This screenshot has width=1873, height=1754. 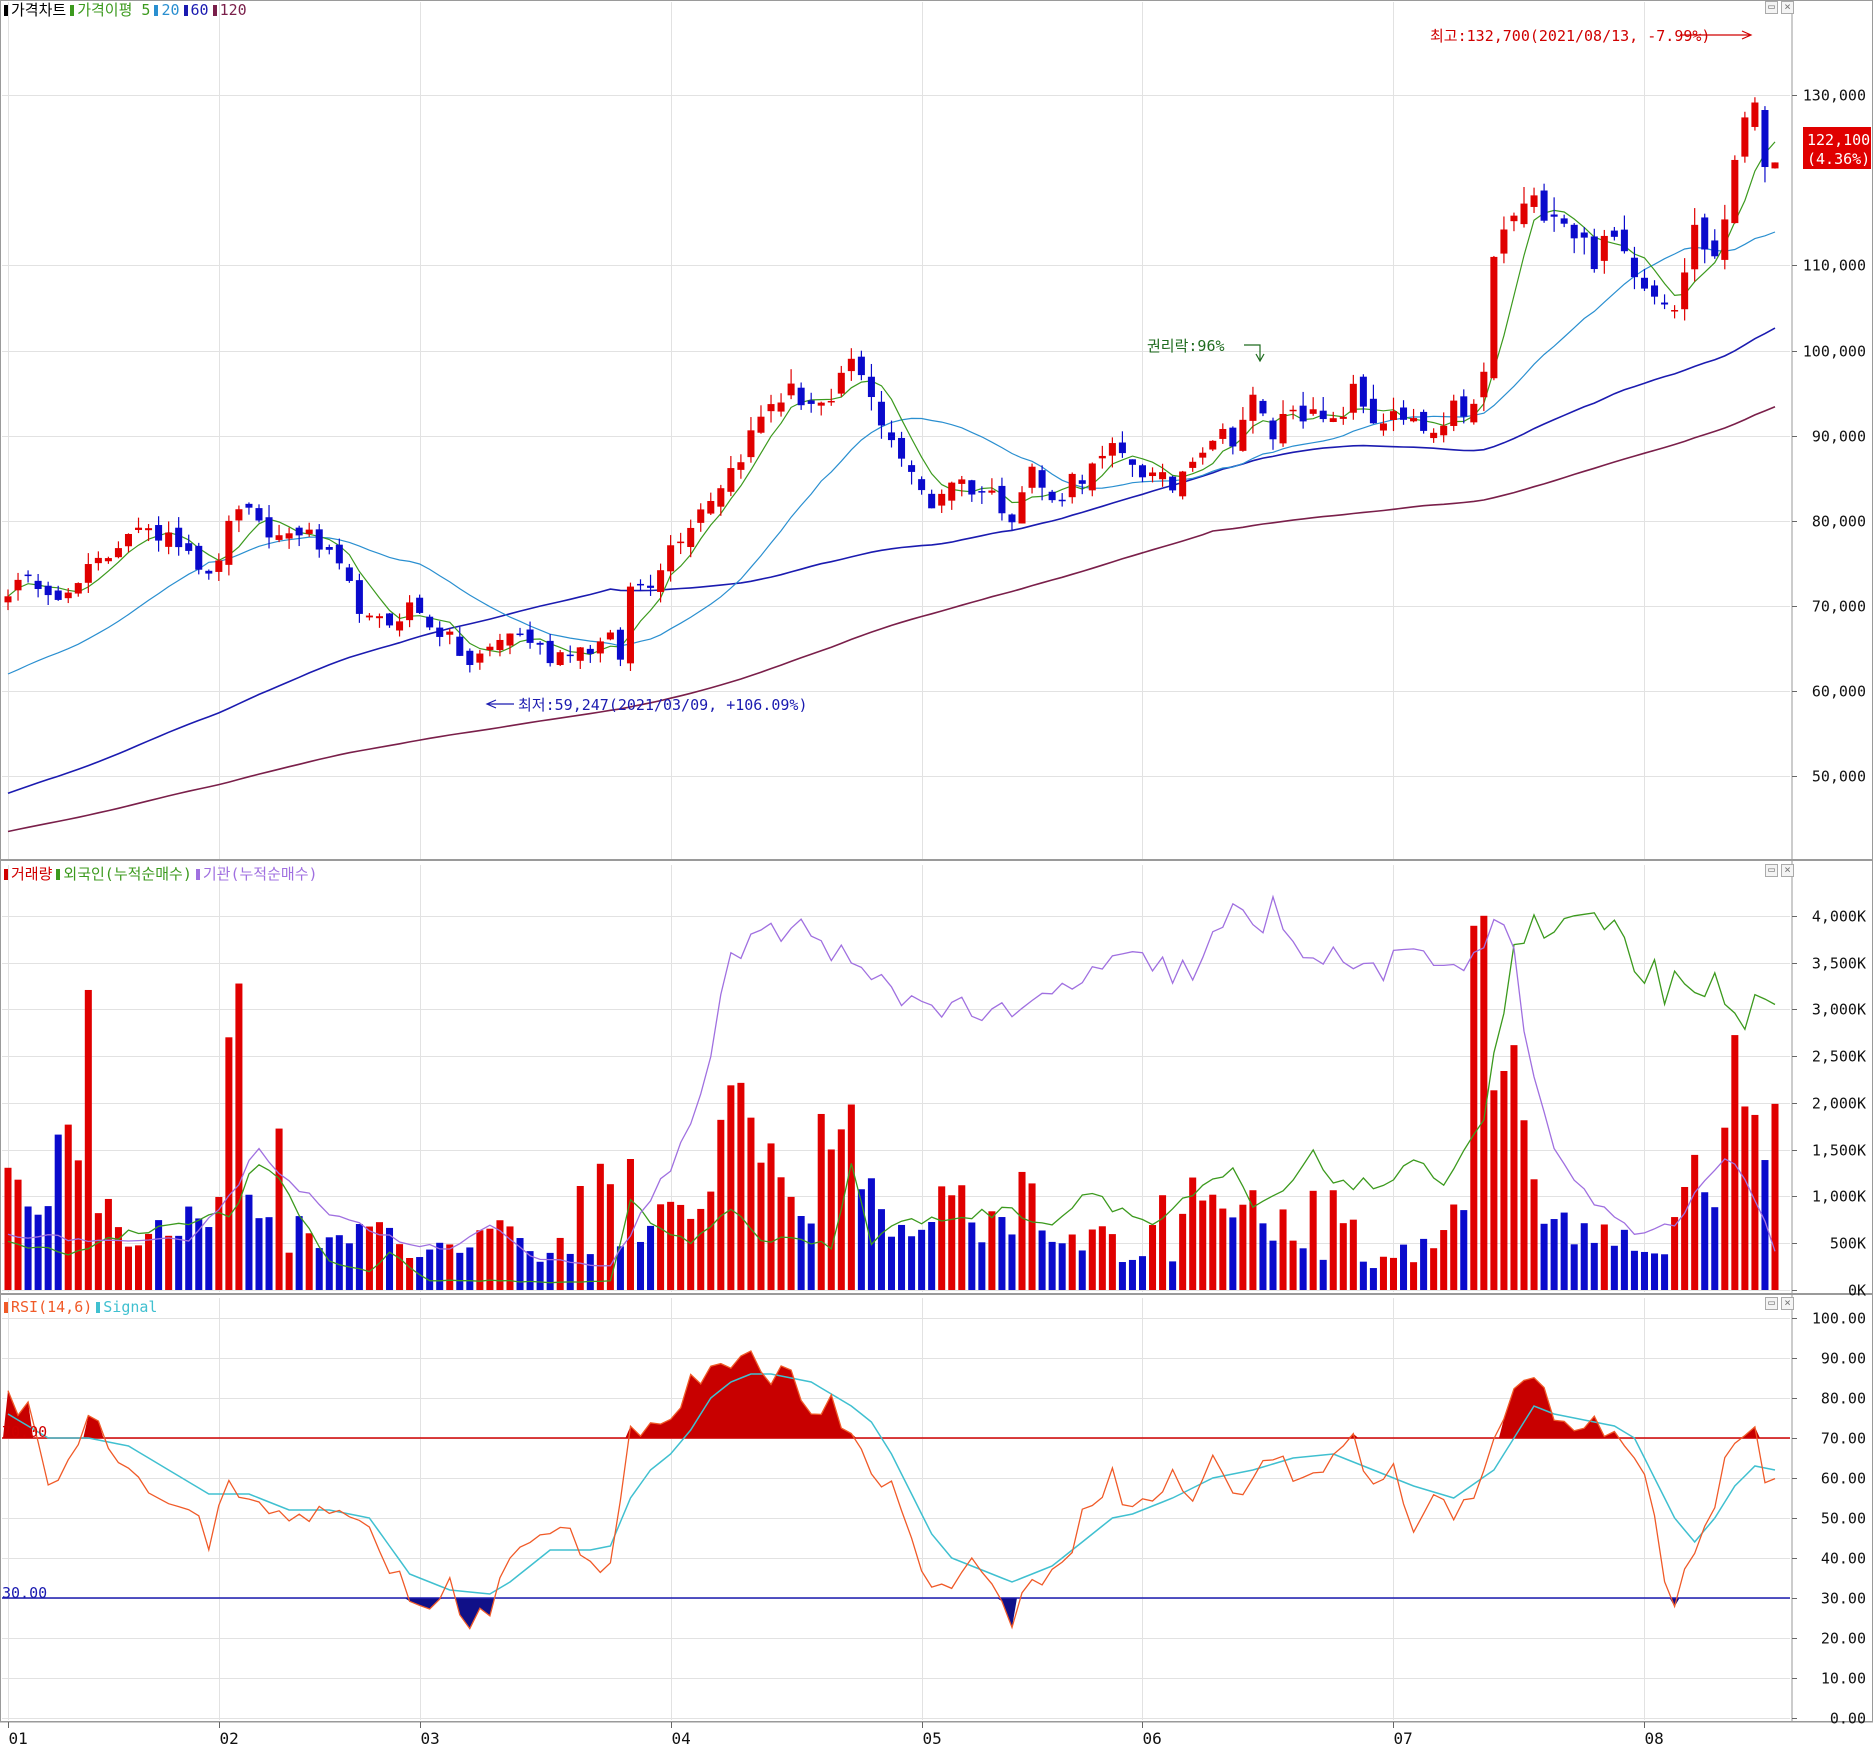 What do you see at coordinates (31, 874) in the screenshot?
I see `legend-item: 거래량` at bounding box center [31, 874].